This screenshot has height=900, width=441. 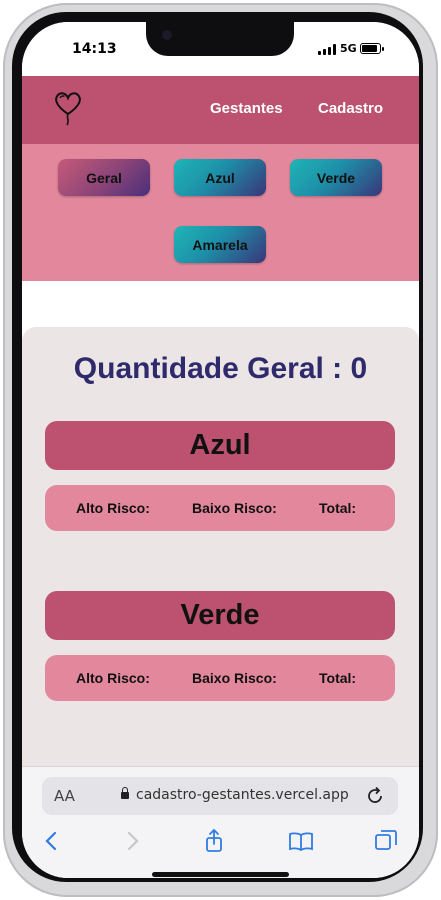 I want to click on filter-verde-button: Verde, so click(x=336, y=177).